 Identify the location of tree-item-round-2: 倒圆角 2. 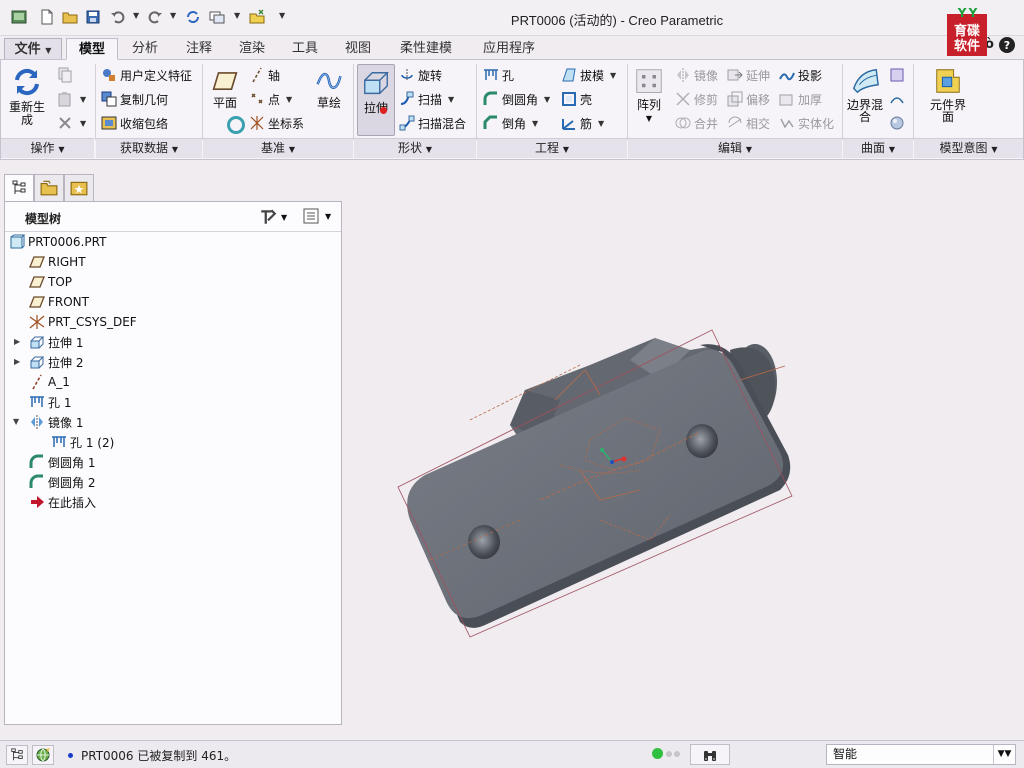
(62, 482).